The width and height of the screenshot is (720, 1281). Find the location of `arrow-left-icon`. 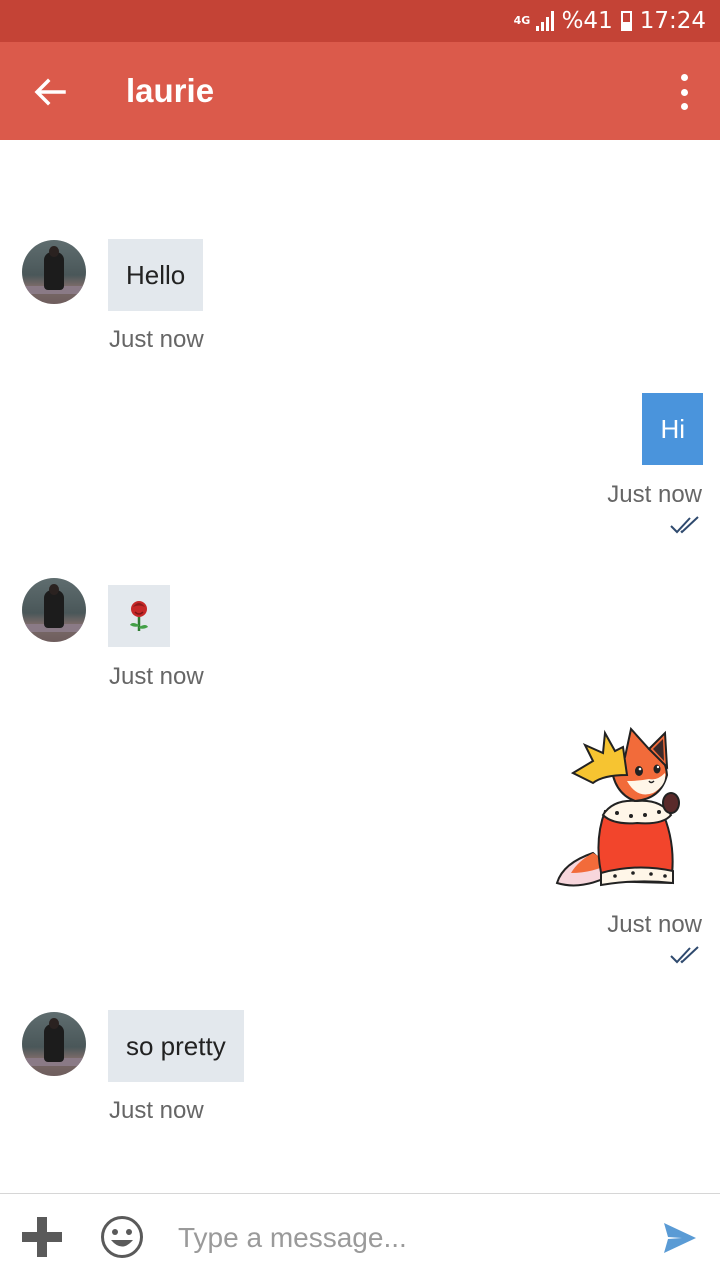

arrow-left-icon is located at coordinates (50, 92).